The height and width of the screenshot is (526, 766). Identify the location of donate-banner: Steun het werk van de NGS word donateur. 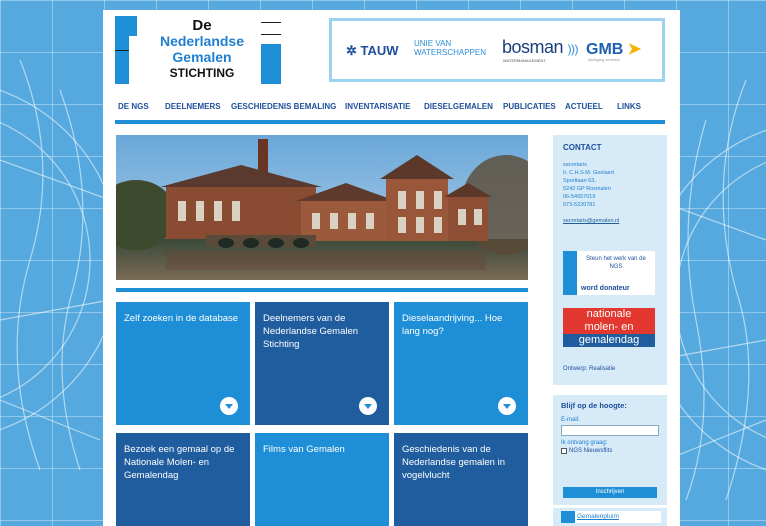
(609, 273).